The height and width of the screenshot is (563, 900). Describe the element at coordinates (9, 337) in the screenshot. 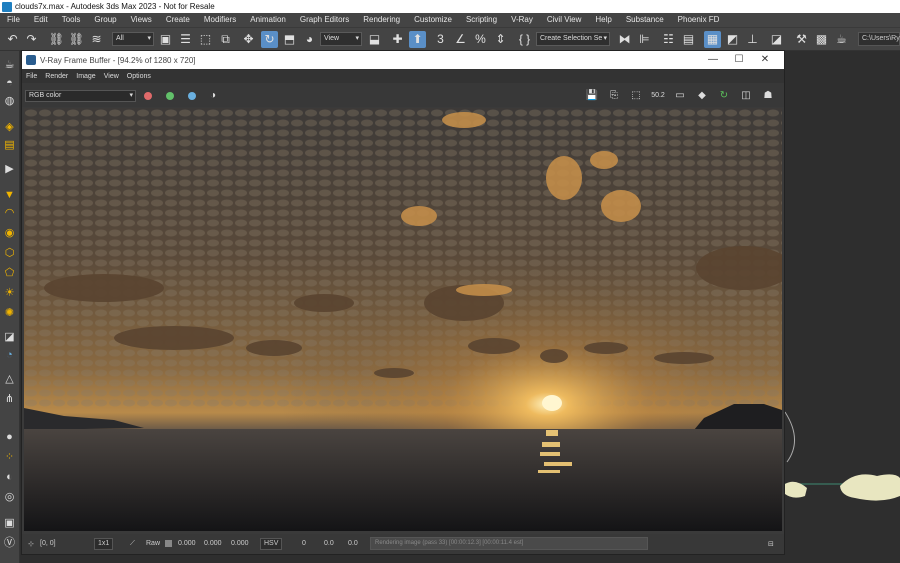

I see `proxy-icon: ◪` at that location.